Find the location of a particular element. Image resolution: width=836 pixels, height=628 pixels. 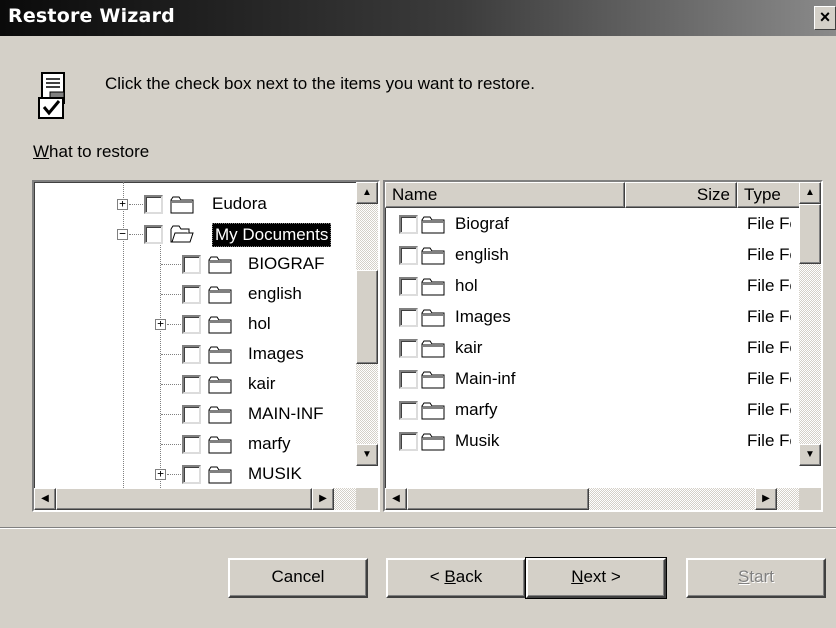

list-scroll-down-arrow-icon: ▼ is located at coordinates (810, 455).